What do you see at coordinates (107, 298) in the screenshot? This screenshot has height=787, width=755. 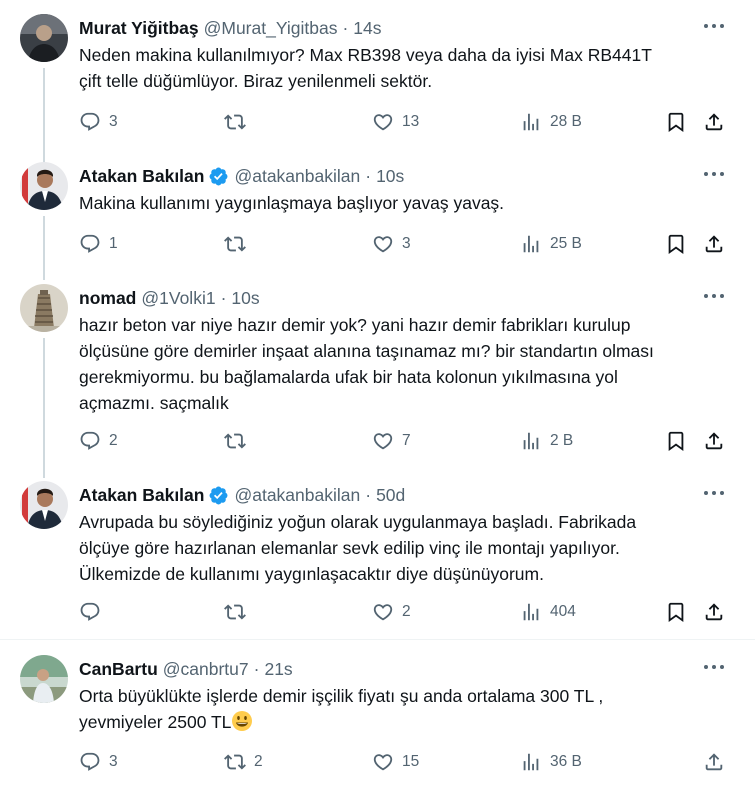 I see `author-name: nomad` at bounding box center [107, 298].